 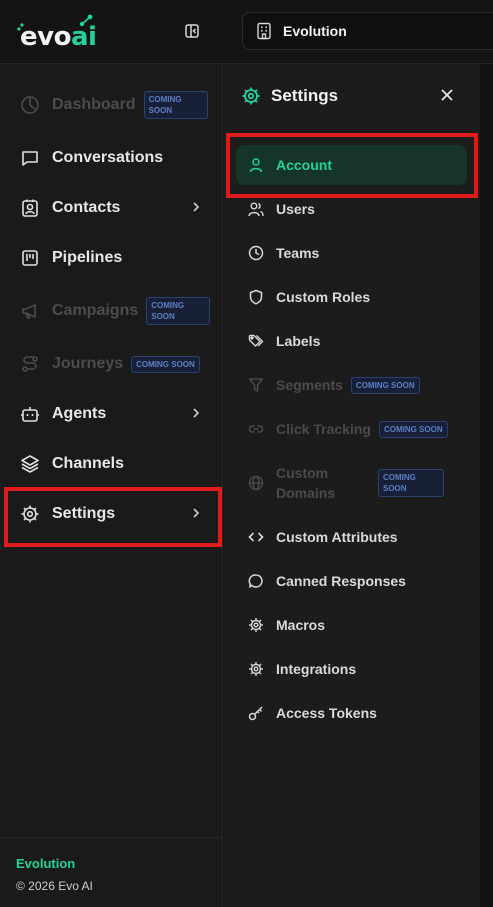 I want to click on sidebar-item-label: Channels, so click(x=88, y=463).